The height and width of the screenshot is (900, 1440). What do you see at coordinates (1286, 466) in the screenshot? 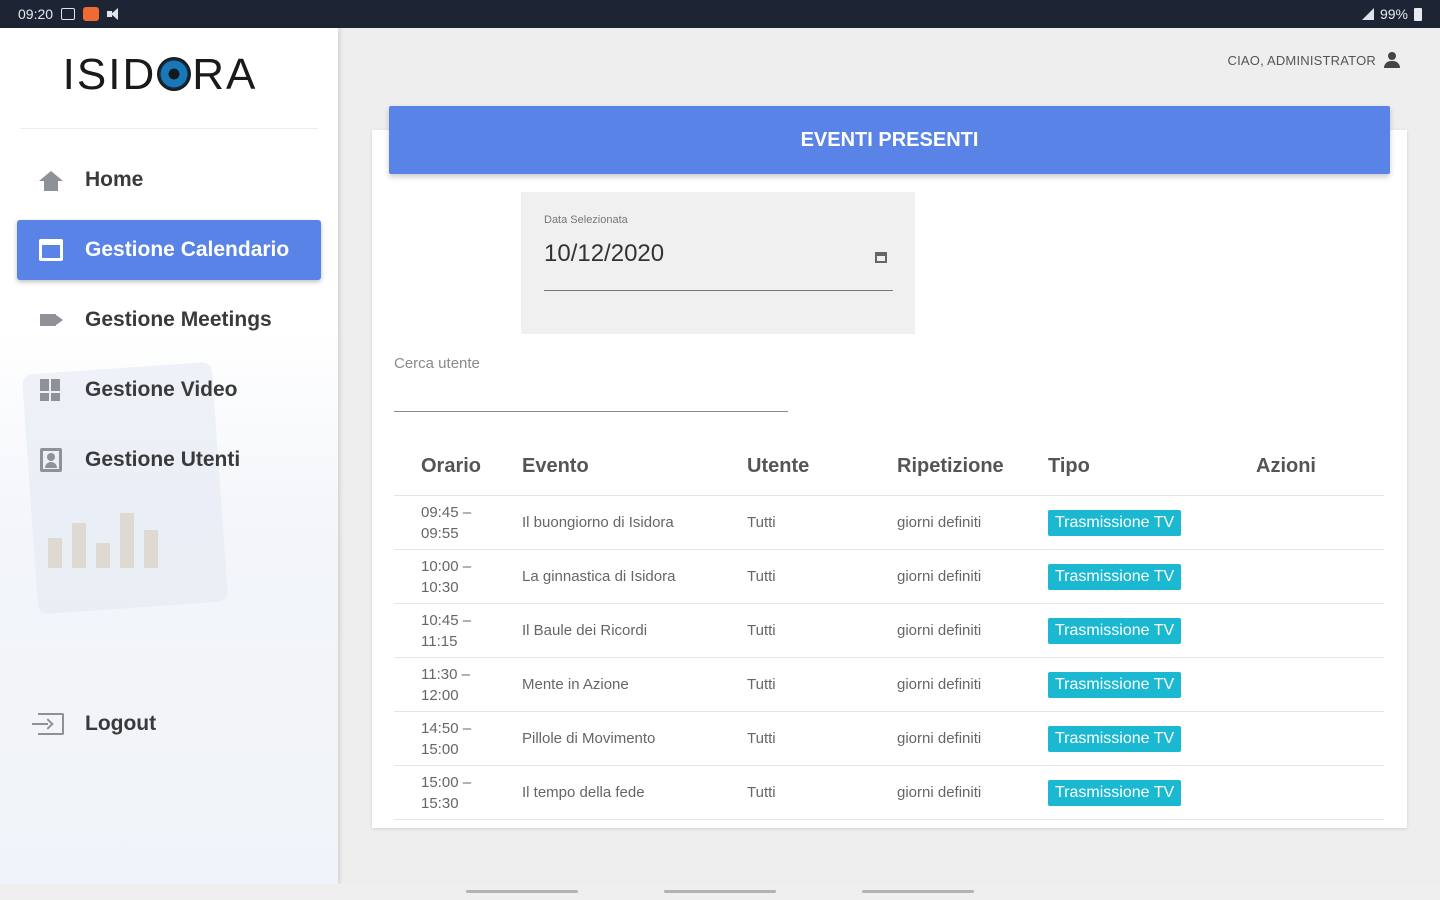
I see `col-azioni: Azioni` at bounding box center [1286, 466].